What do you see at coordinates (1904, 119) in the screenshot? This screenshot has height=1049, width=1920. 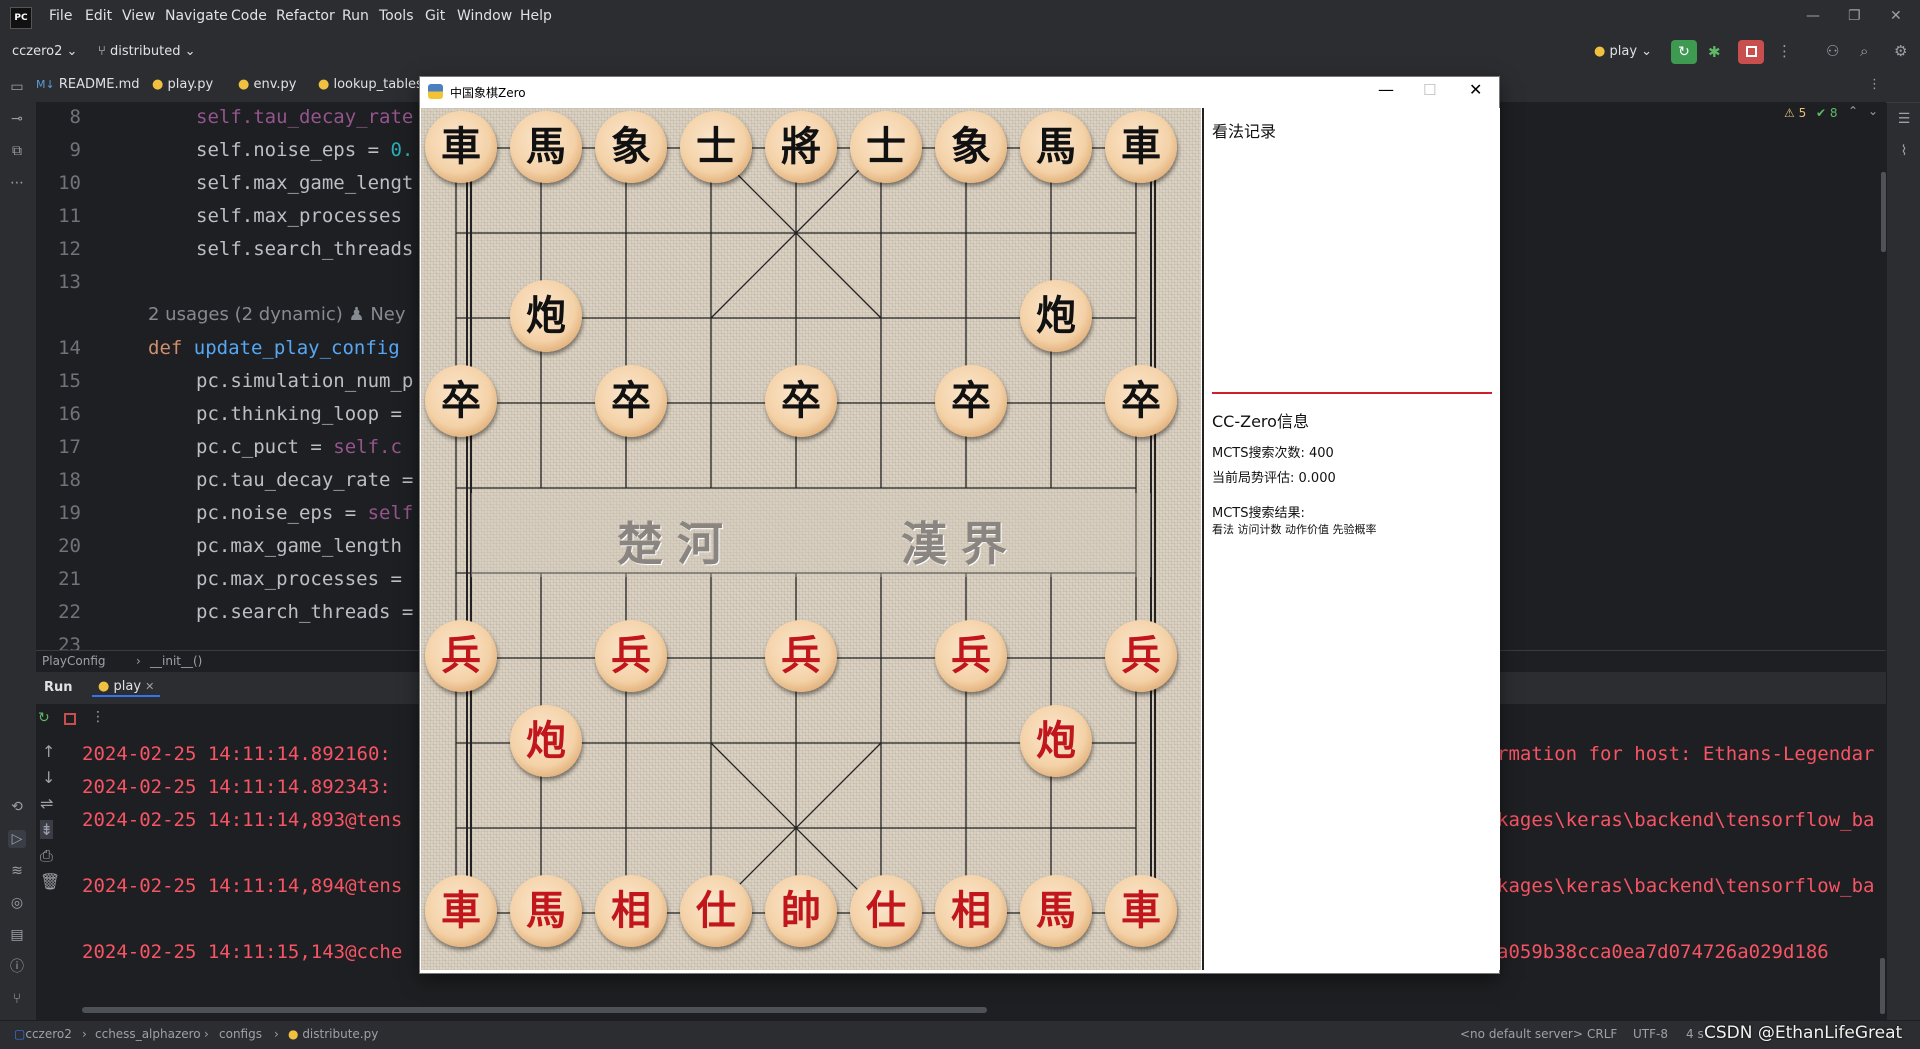 I see `database-icon: ☰` at bounding box center [1904, 119].